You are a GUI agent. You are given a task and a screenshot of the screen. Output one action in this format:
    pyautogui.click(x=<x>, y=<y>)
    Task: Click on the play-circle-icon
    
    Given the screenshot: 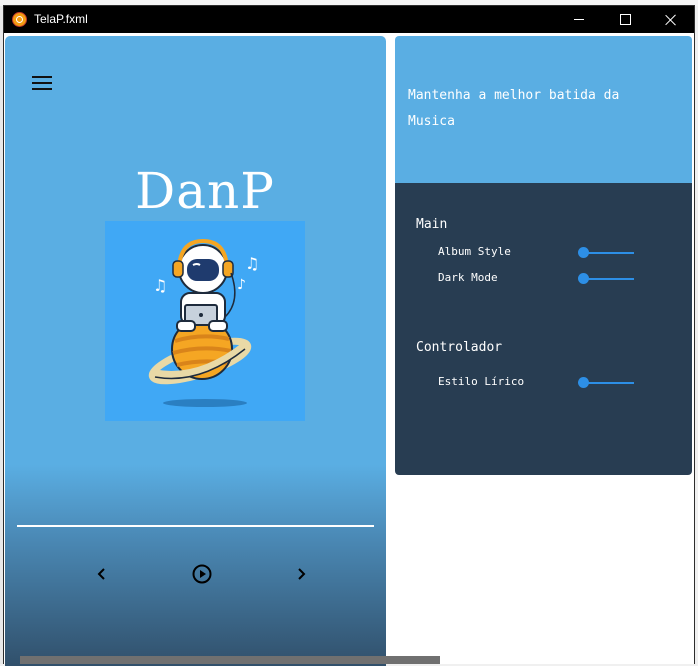 What is the action you would take?
    pyautogui.click(x=202, y=574)
    